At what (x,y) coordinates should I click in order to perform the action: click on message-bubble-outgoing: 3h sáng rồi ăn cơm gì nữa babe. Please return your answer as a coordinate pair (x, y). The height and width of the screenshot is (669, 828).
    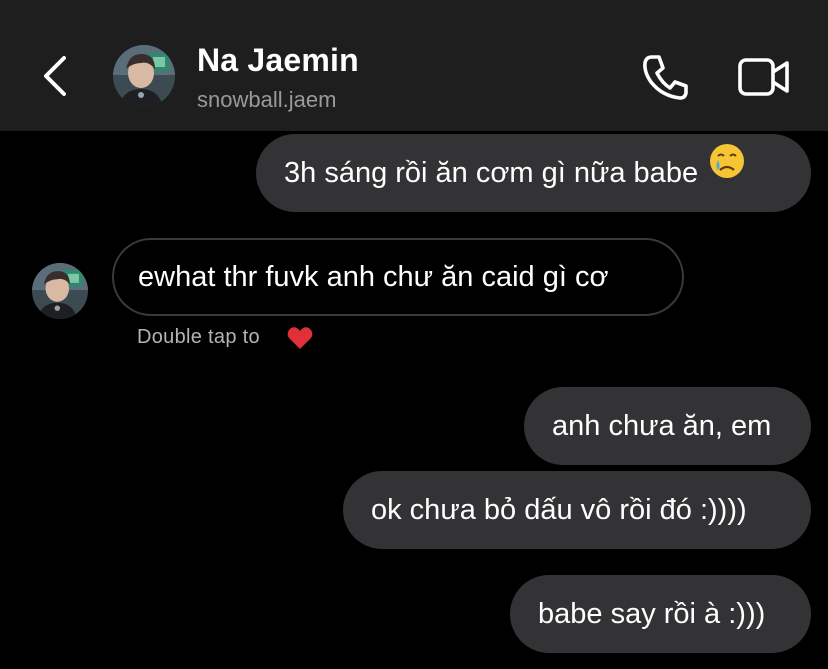
    Looking at the image, I should click on (533, 173).